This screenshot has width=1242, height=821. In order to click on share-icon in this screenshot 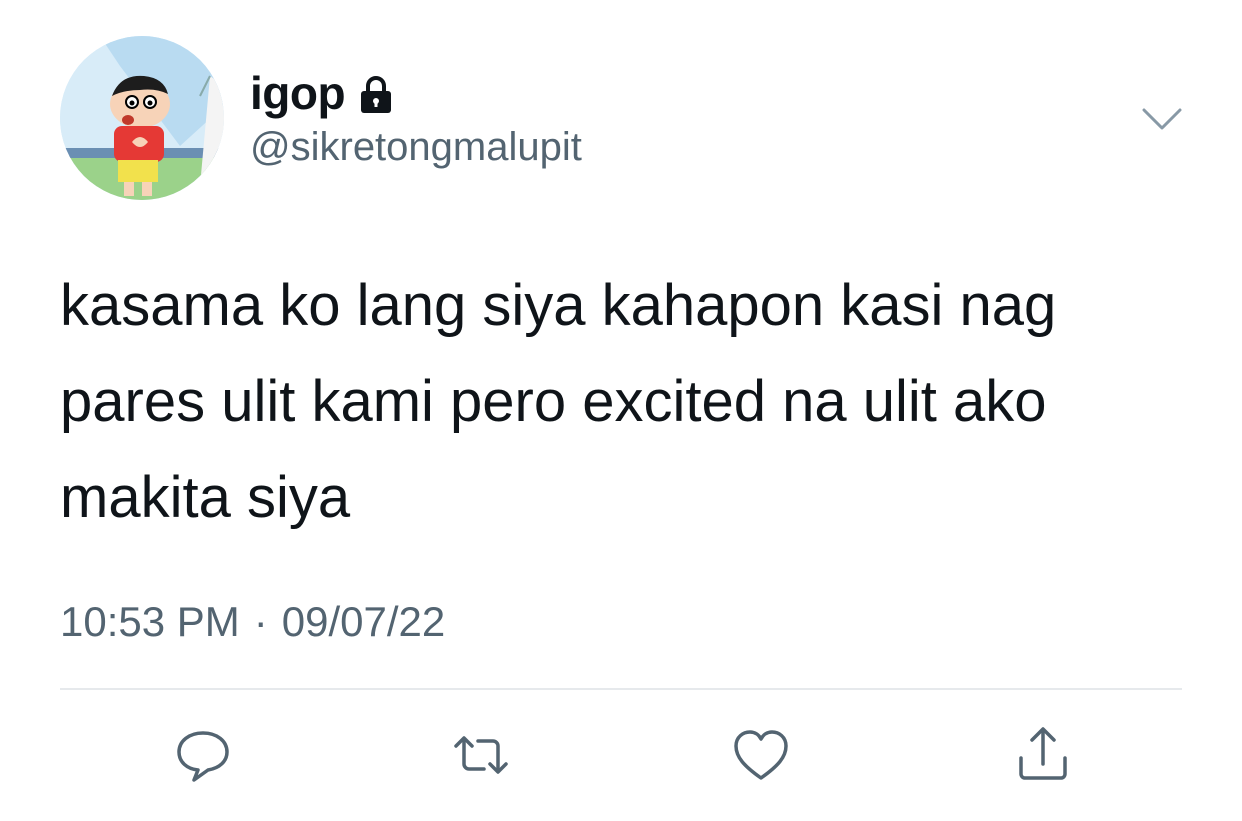, I will do `click(1043, 753)`.